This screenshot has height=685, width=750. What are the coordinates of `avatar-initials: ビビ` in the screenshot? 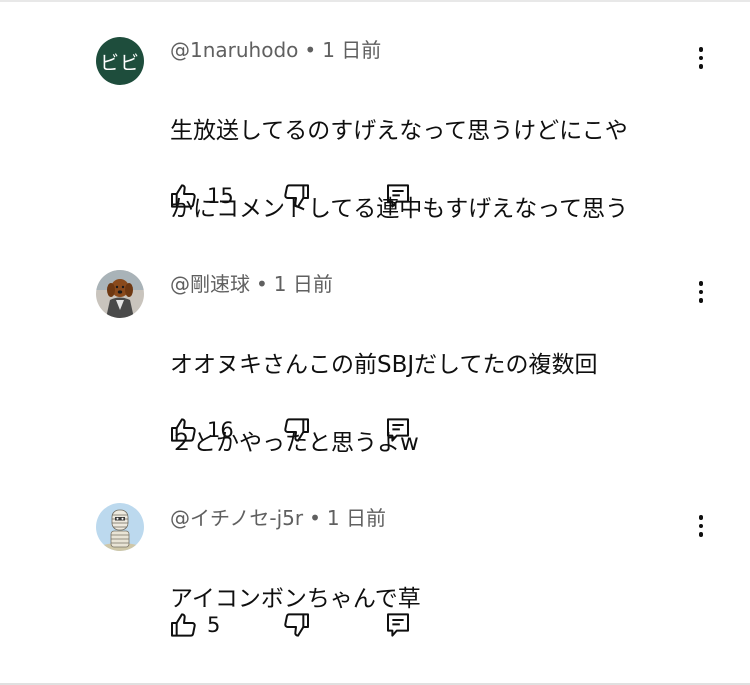 It's located at (119, 62).